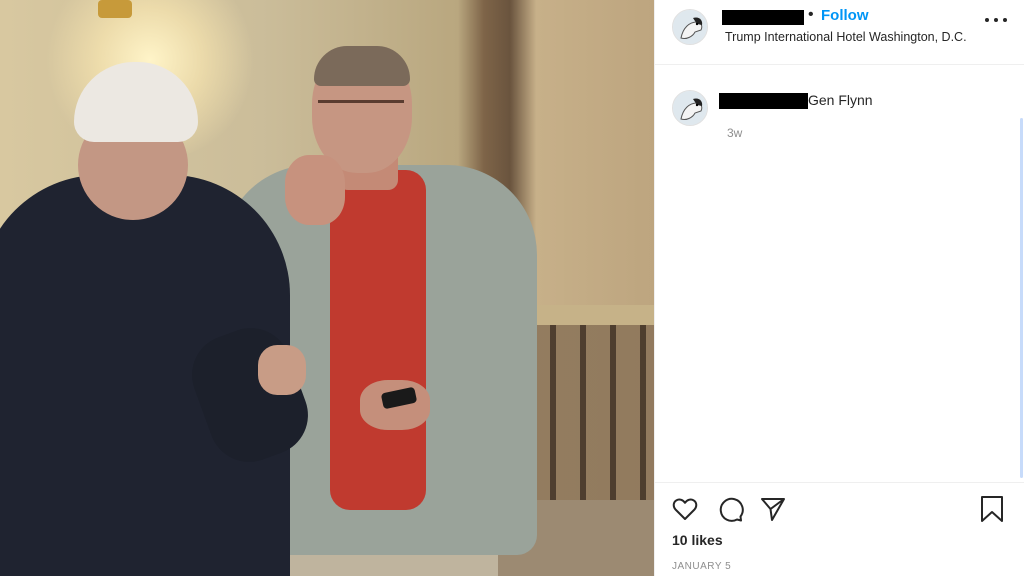 The image size is (1024, 577). What do you see at coordinates (840, 100) in the screenshot?
I see `caption-text: Gen Flynn` at bounding box center [840, 100].